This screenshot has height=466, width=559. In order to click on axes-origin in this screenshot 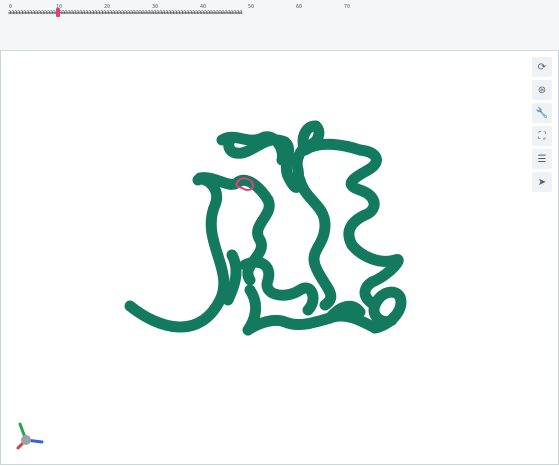, I will do `click(26, 440)`.